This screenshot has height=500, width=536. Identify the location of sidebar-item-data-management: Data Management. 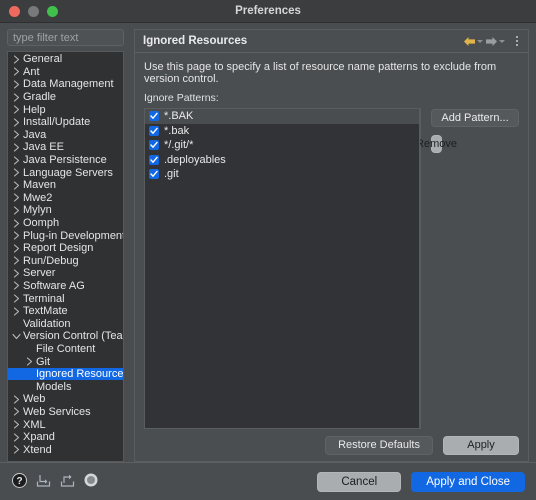
(65, 84).